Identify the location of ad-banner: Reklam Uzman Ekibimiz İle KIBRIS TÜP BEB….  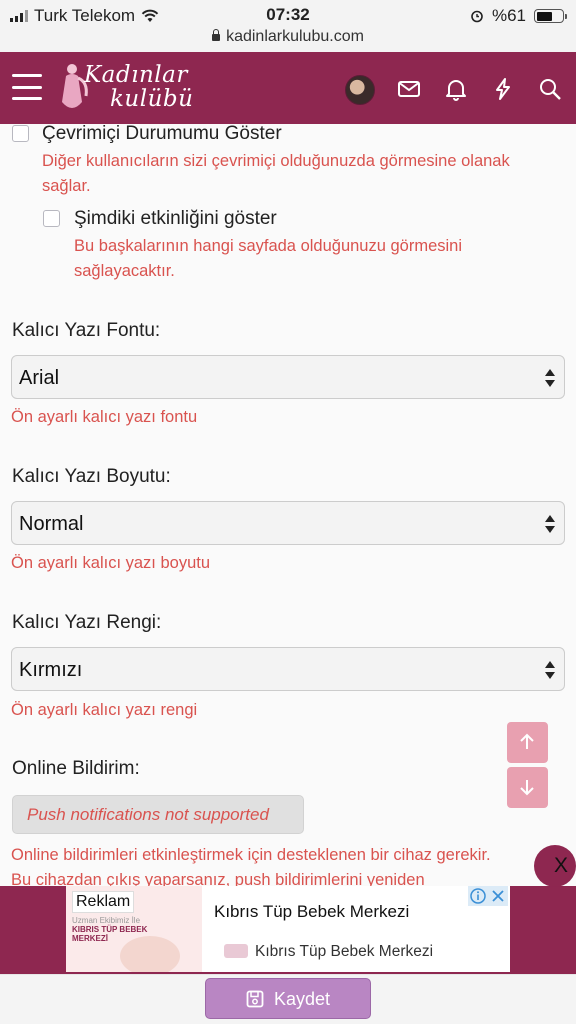
(288, 929).